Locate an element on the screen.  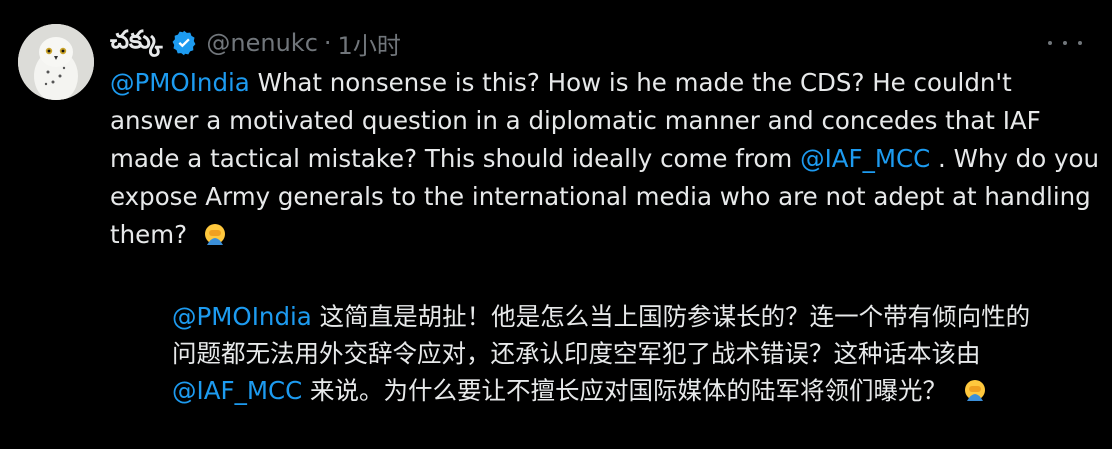
translation-text-part: 来说。为什么要让不擅长应对国际媒体的陆军将领们曝光？ is located at coordinates (628, 390).